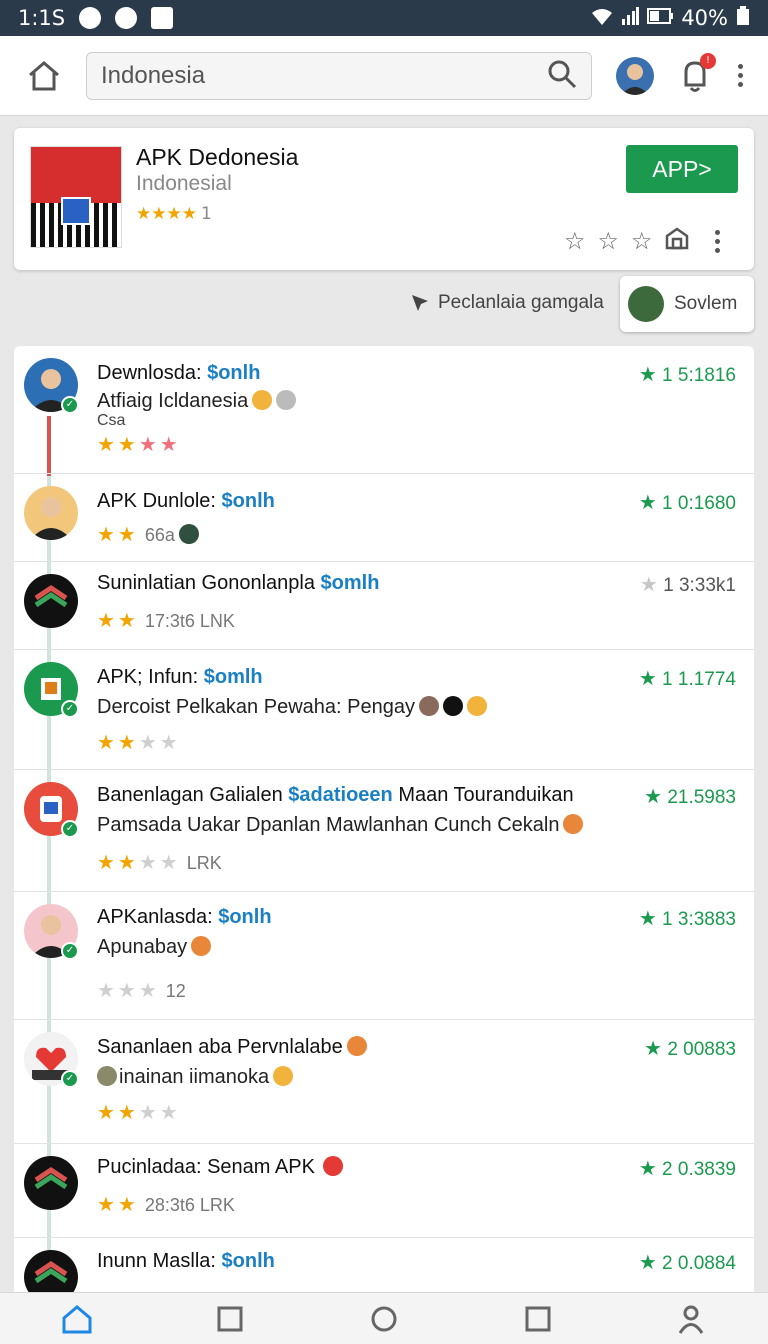  I want to click on item-tag: $omlh, so click(233, 677).